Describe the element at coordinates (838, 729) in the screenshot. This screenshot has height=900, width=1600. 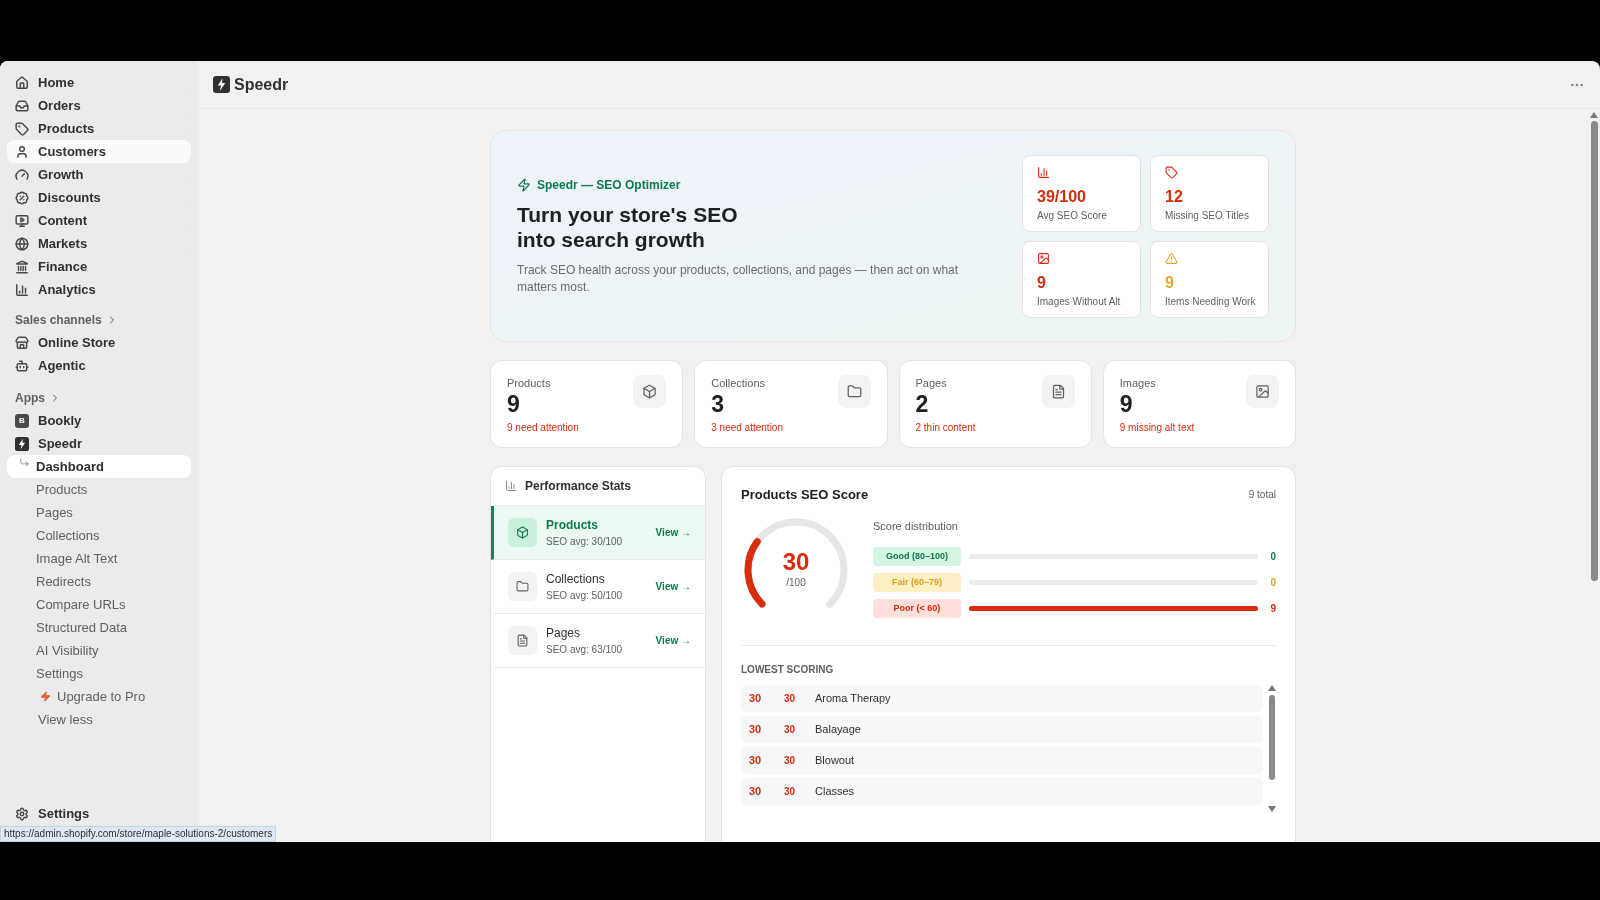
I see `row-name: Balayage` at that location.